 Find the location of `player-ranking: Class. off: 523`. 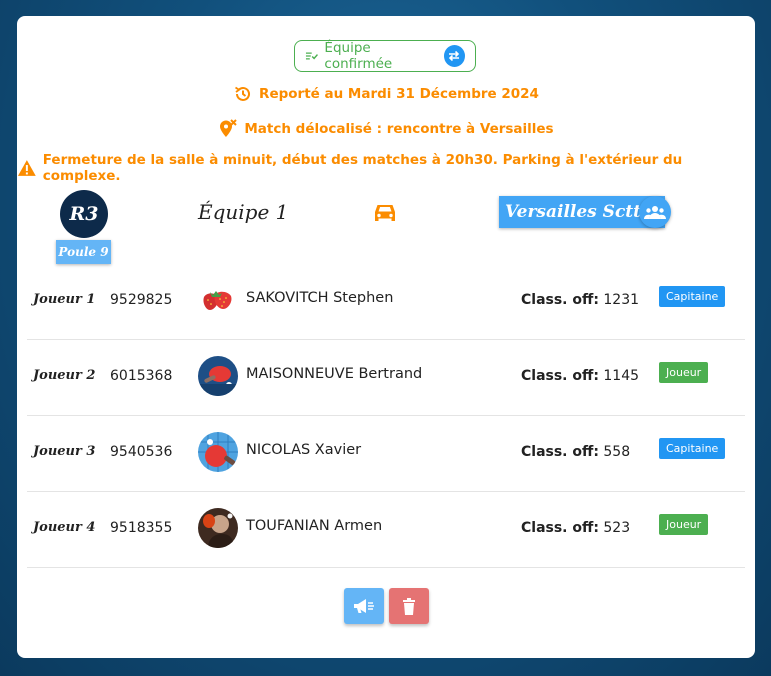

player-ranking: Class. off: 523 is located at coordinates (575, 528).